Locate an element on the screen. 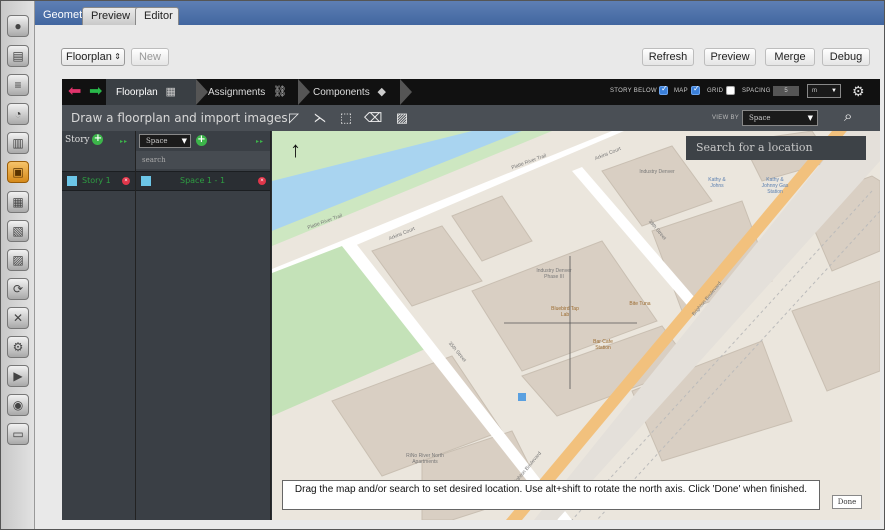  simulation-icon: ▶ is located at coordinates (18, 376).